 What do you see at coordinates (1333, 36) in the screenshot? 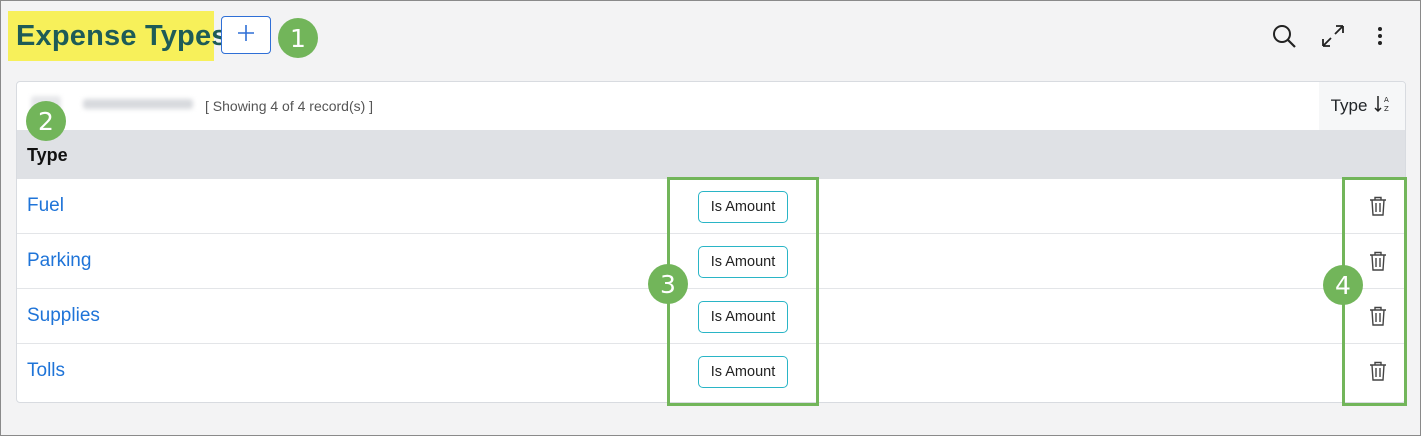
I see `expand-icon` at bounding box center [1333, 36].